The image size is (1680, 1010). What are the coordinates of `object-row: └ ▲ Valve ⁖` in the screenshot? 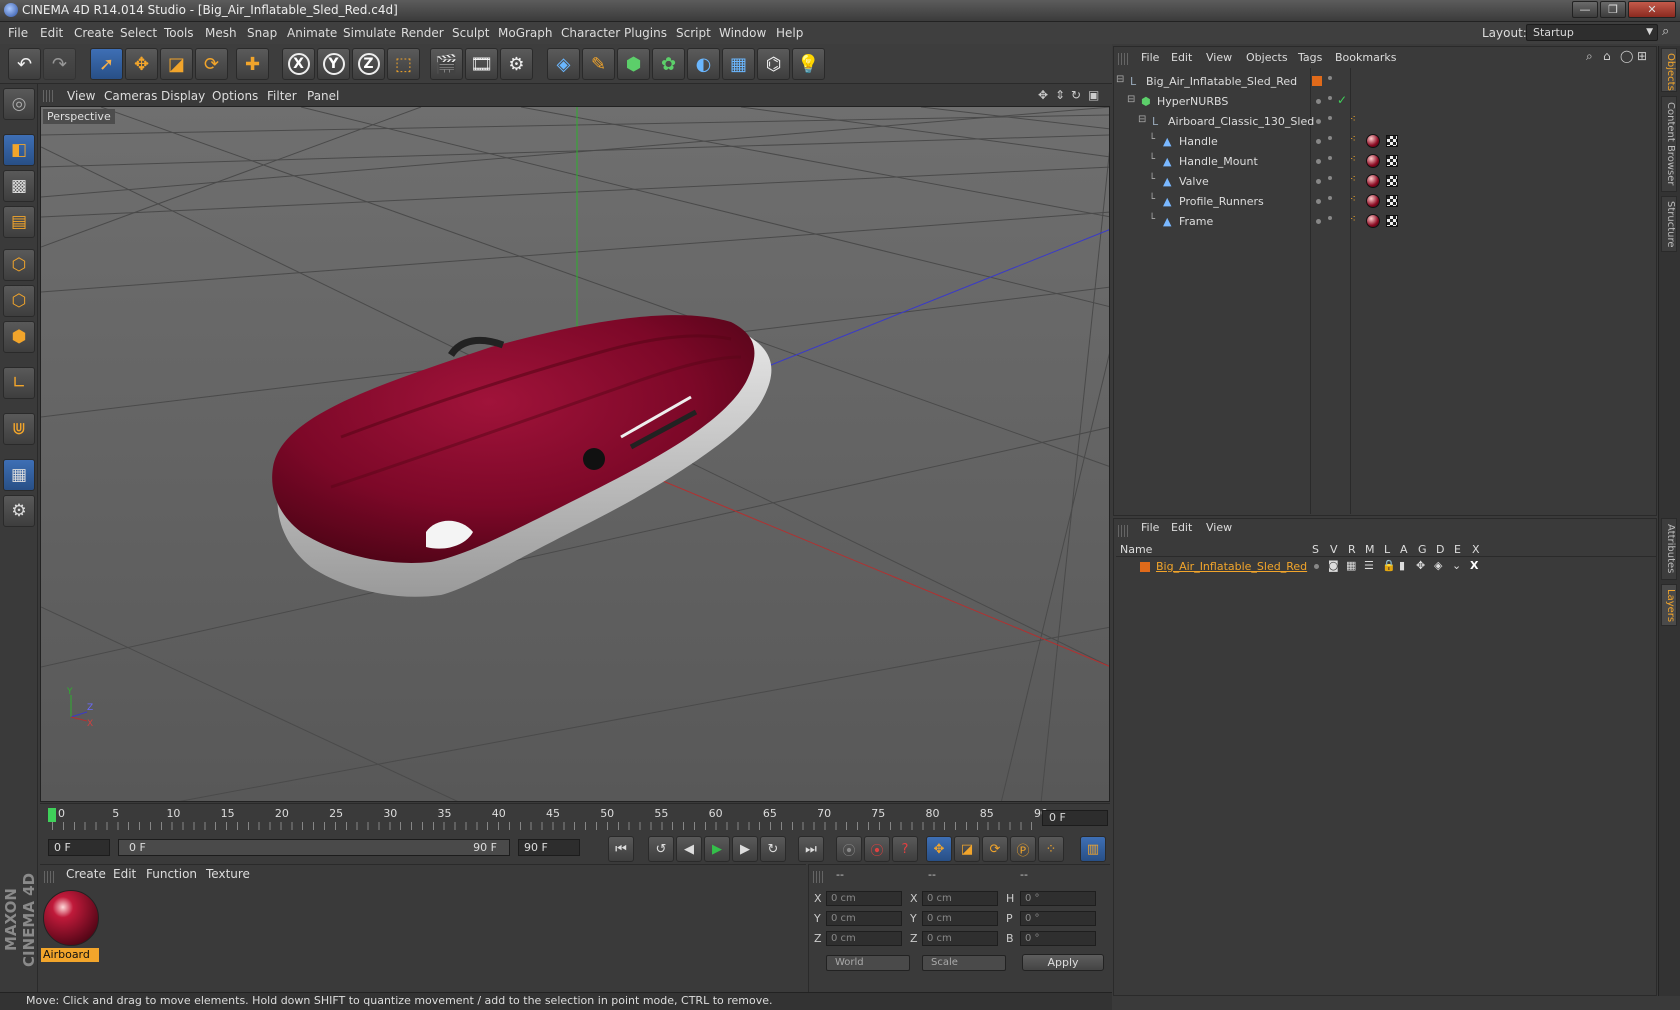 It's located at (1386, 181).